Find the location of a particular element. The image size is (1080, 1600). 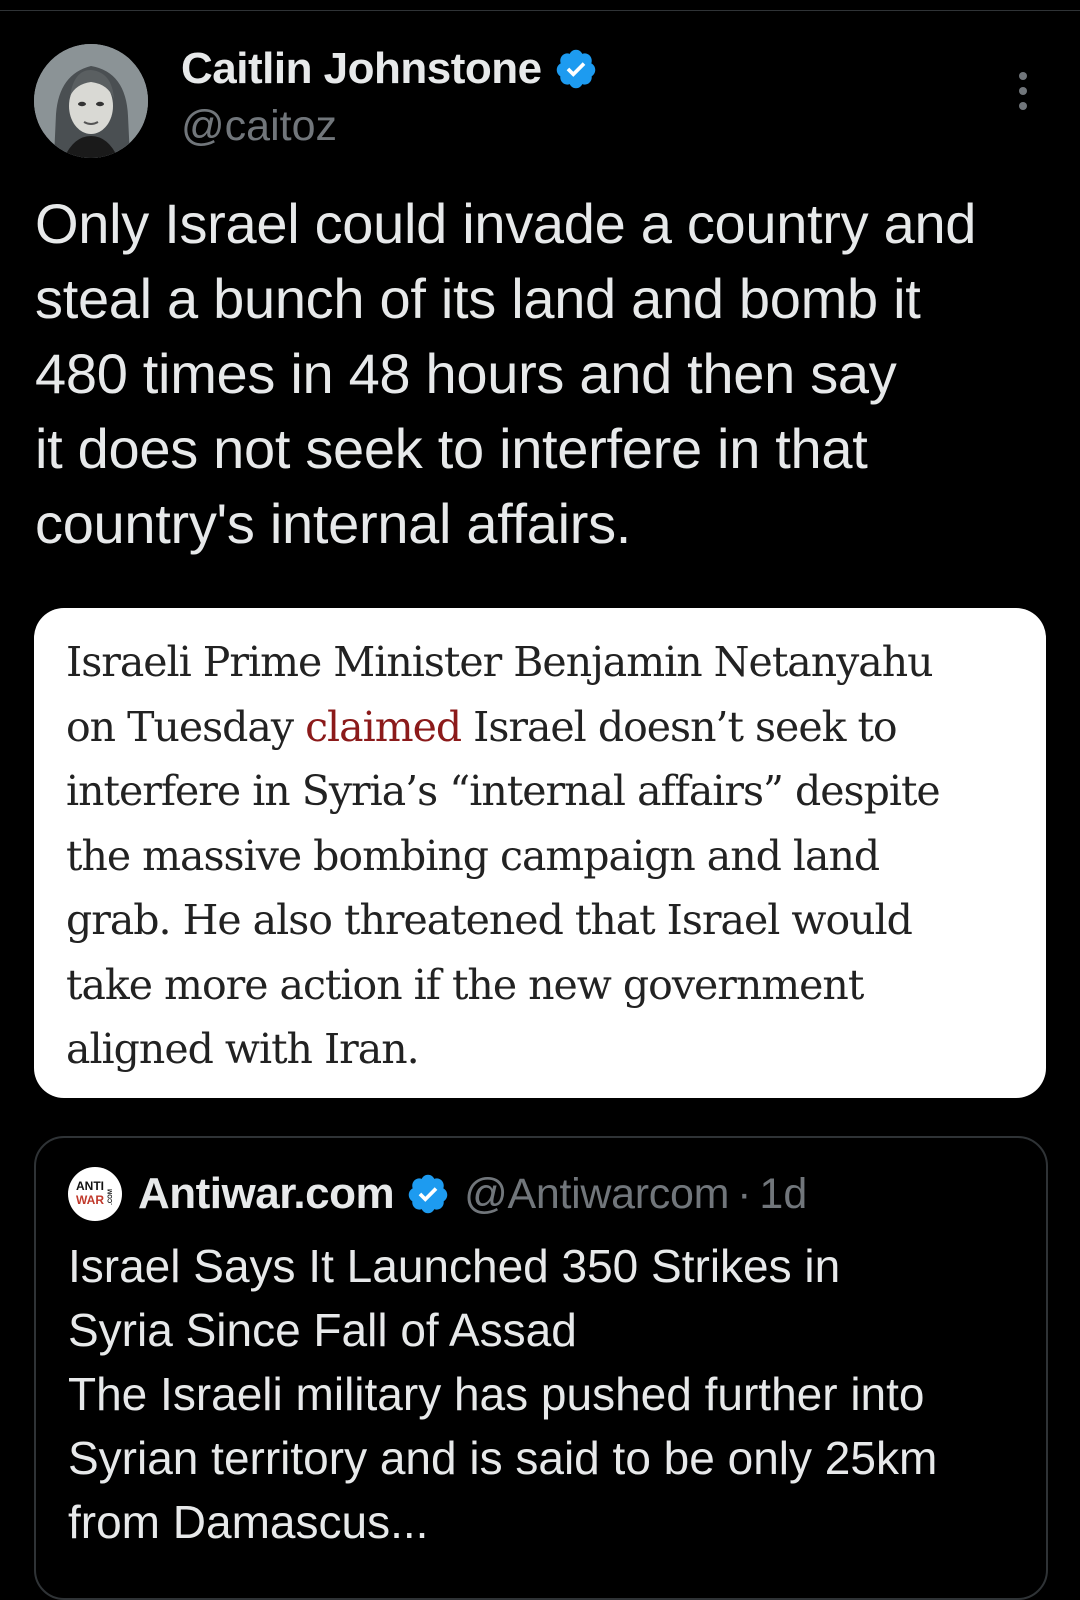

excerpt-line: aligned with Iran. is located at coordinates (243, 1049).